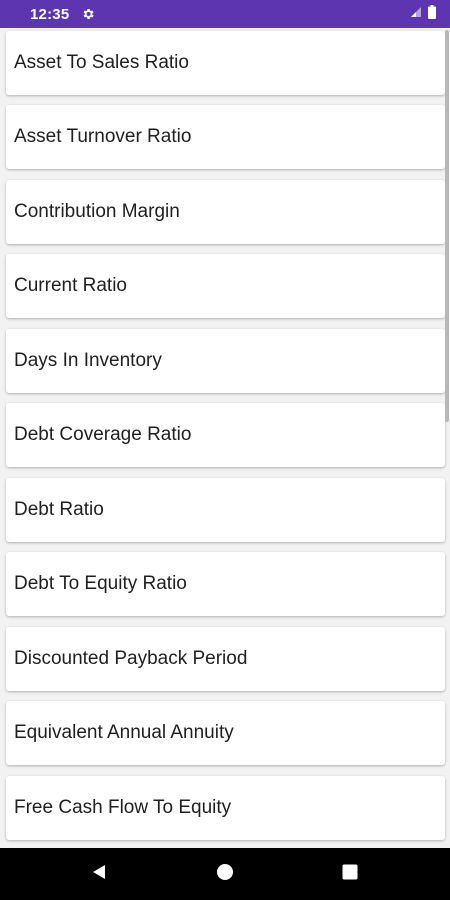 This screenshot has height=900, width=450. Describe the element at coordinates (59, 509) in the screenshot. I see `list-item-label: Debt Ratio` at that location.